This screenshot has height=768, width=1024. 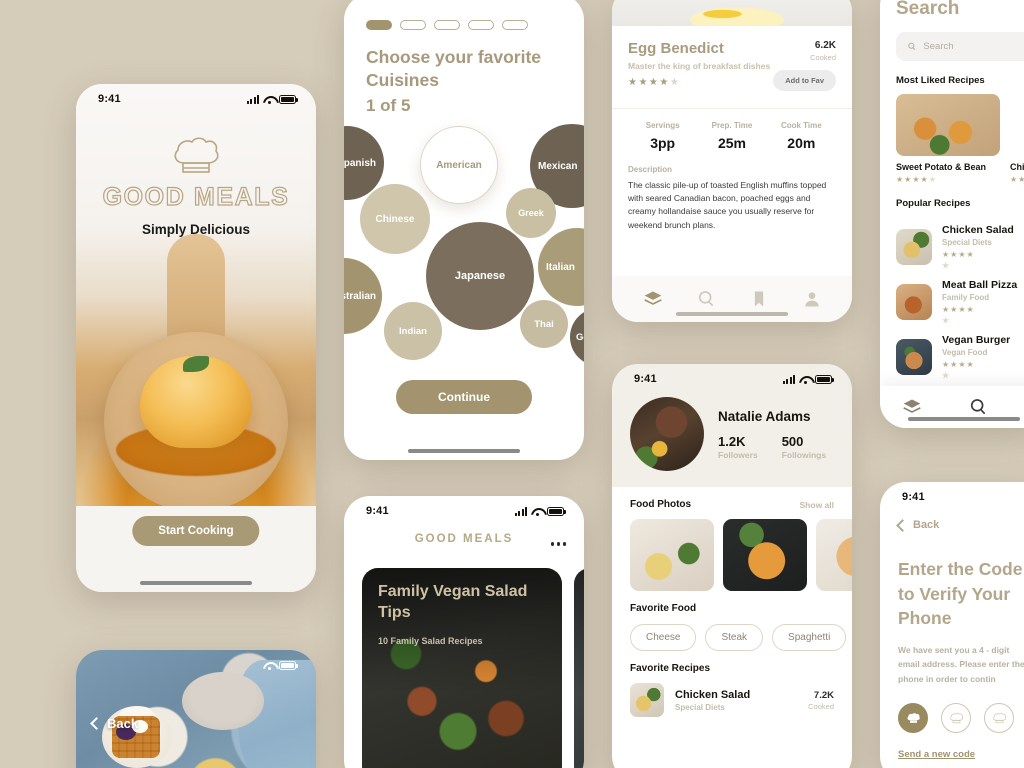 I want to click on list-item: Chicken Salad Special Diets ★★★★ ★, so click(x=960, y=247).